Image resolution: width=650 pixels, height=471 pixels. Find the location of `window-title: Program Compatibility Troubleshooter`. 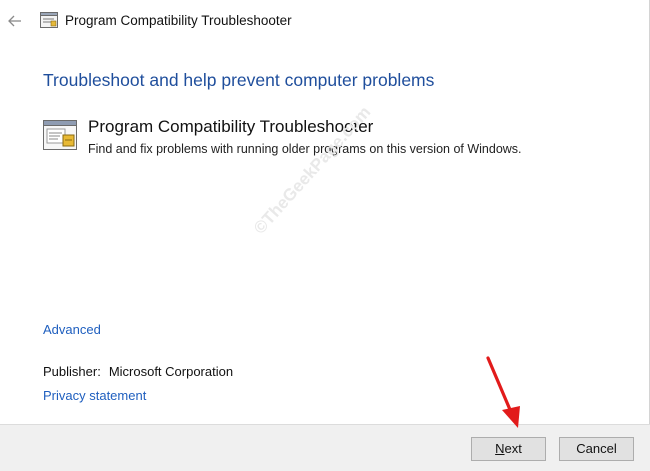

window-title: Program Compatibility Troubleshooter is located at coordinates (178, 20).